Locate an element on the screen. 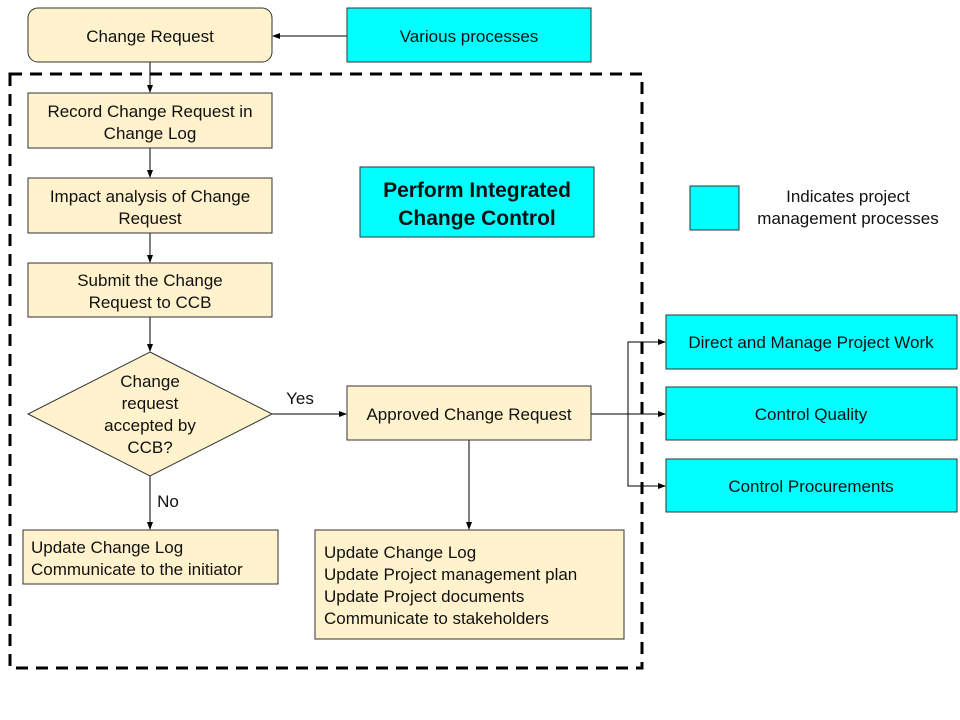 The image size is (960, 720). node-label: accepted by is located at coordinates (150, 425).